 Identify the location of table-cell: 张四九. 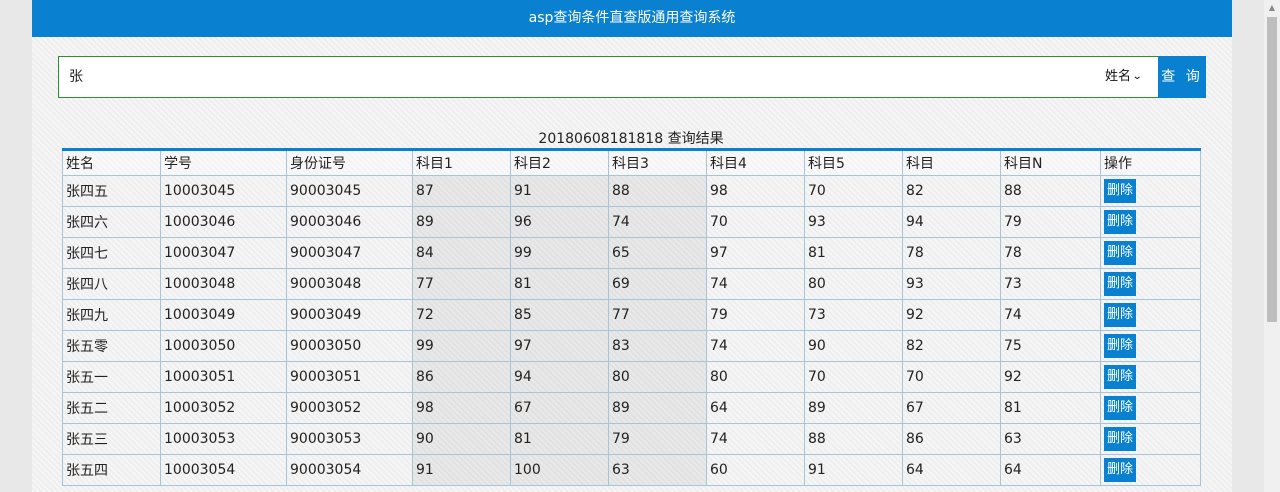
(111, 315).